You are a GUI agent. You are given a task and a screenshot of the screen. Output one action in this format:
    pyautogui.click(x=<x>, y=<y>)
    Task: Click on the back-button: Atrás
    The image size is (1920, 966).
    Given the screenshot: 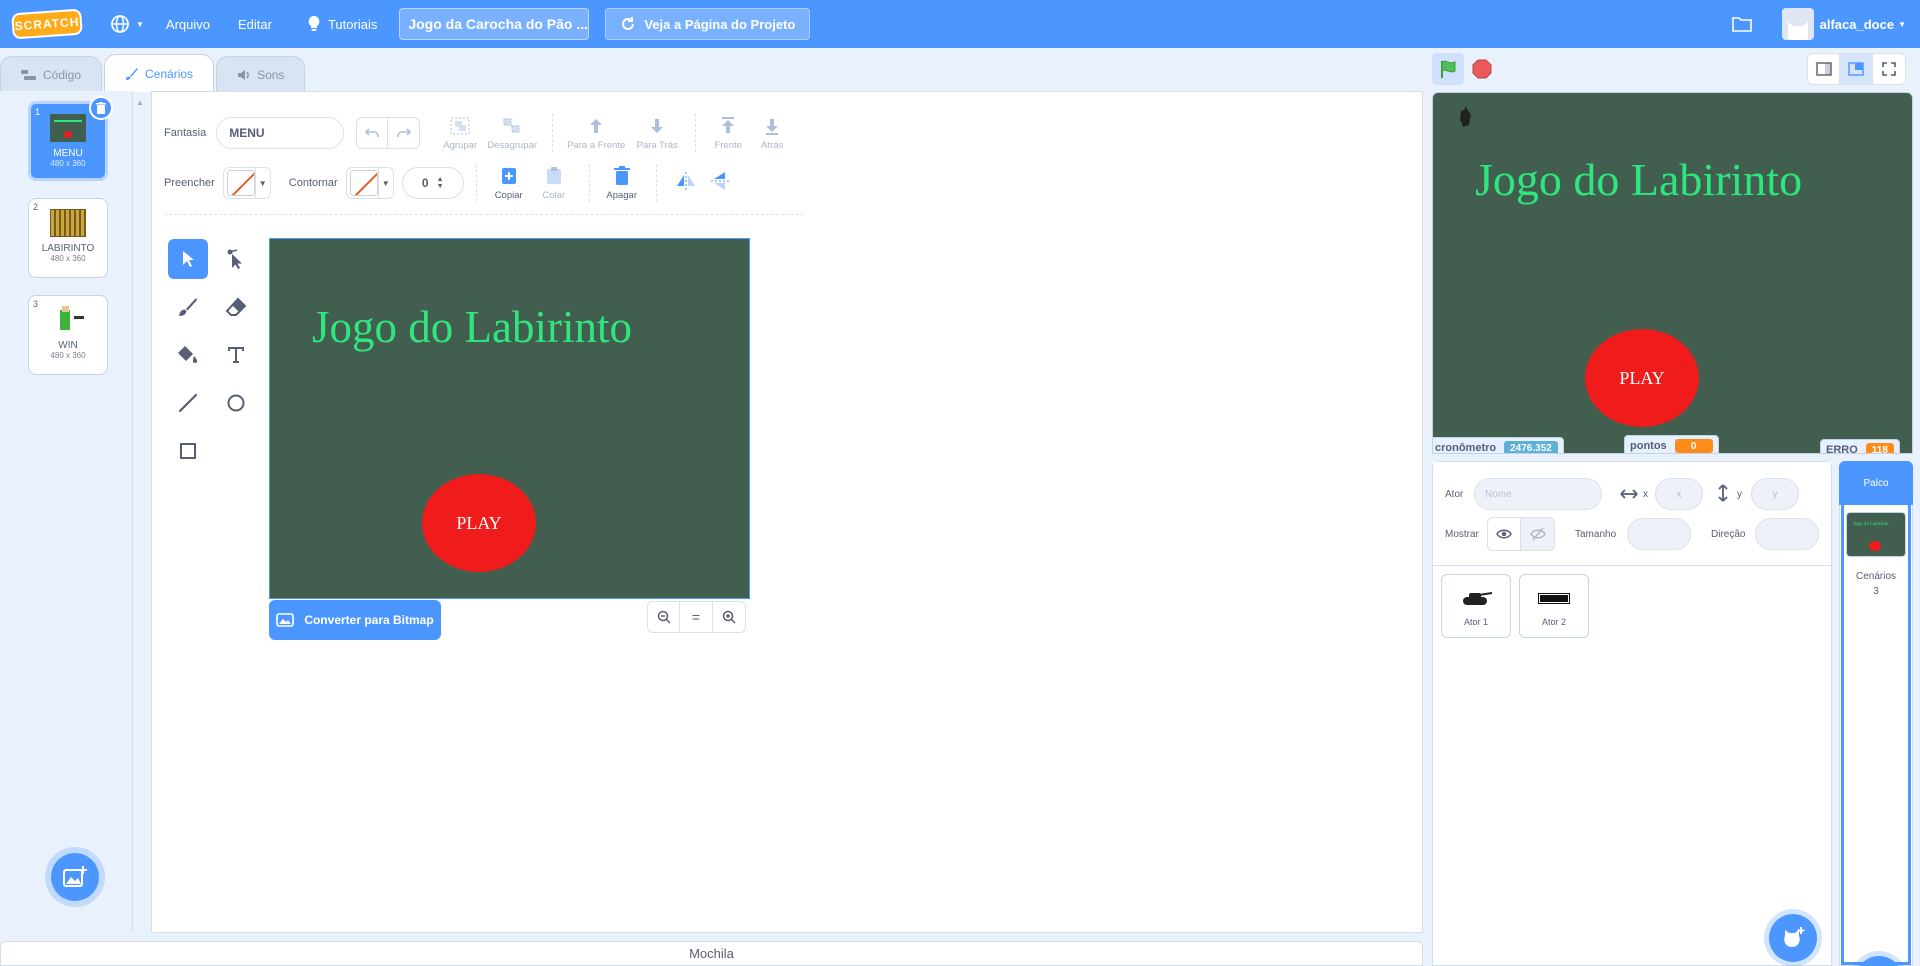 What is the action you would take?
    pyautogui.click(x=772, y=133)
    